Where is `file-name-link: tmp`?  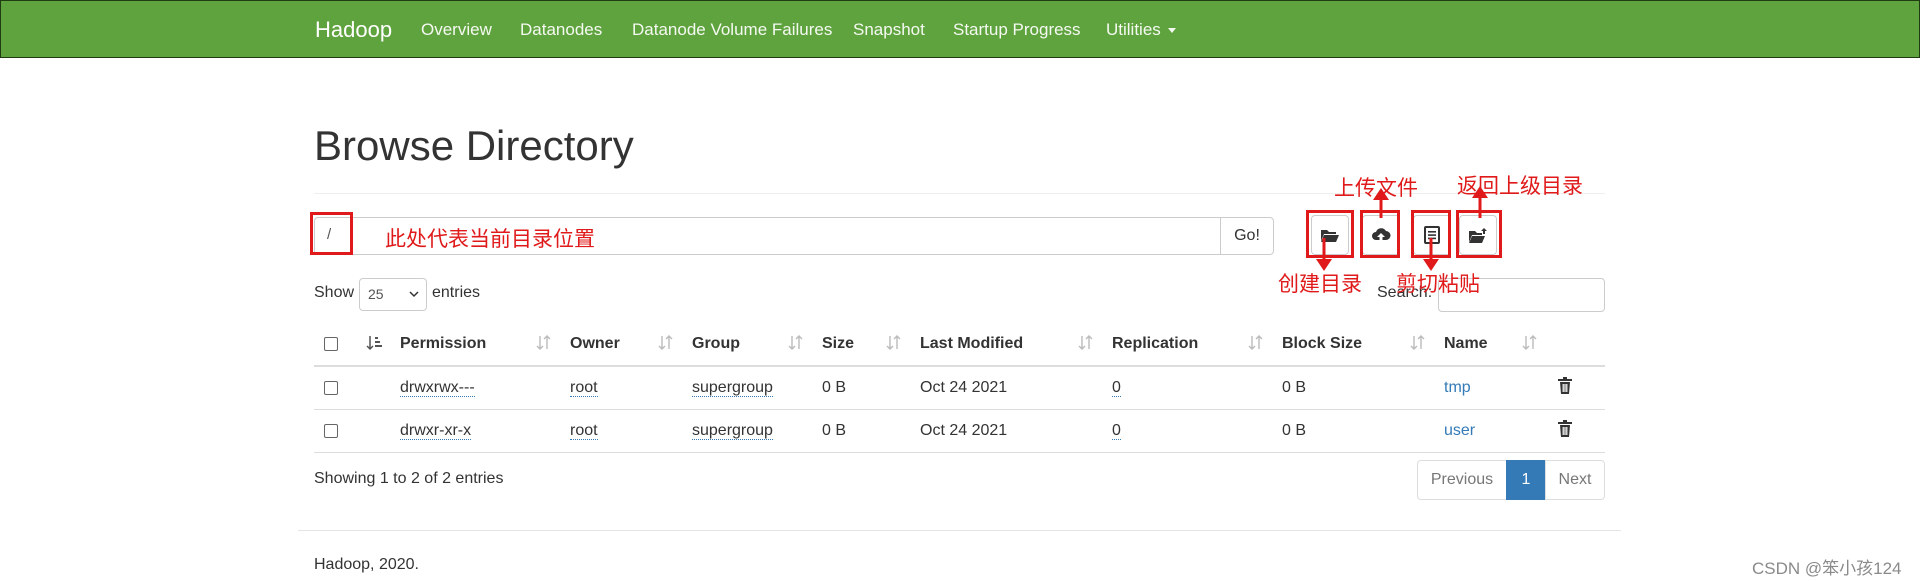 file-name-link: tmp is located at coordinates (1457, 388).